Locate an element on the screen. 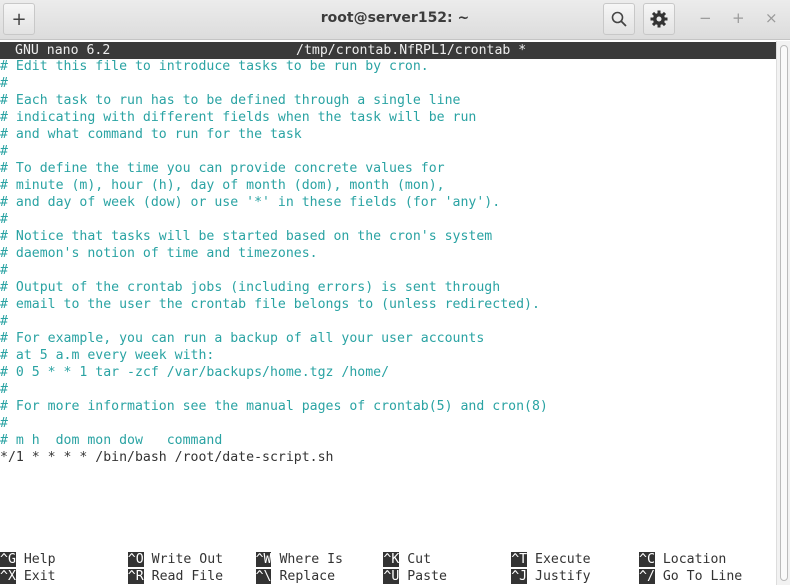 The image size is (790, 585). shortcut-key: ^W is located at coordinates (263, 559).